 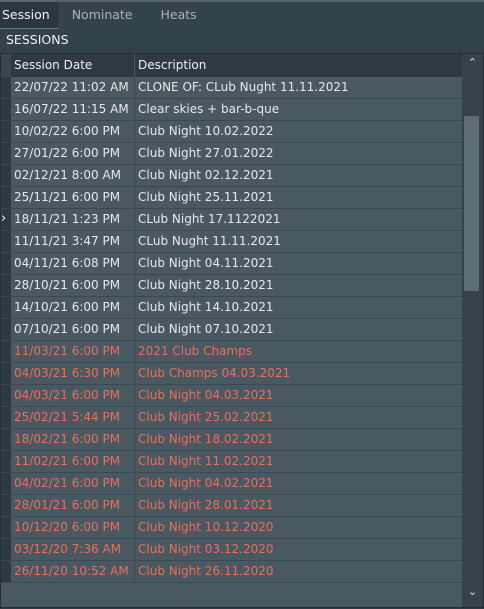 I want to click on cell-description: Club Night 14.10.2021, so click(x=206, y=307).